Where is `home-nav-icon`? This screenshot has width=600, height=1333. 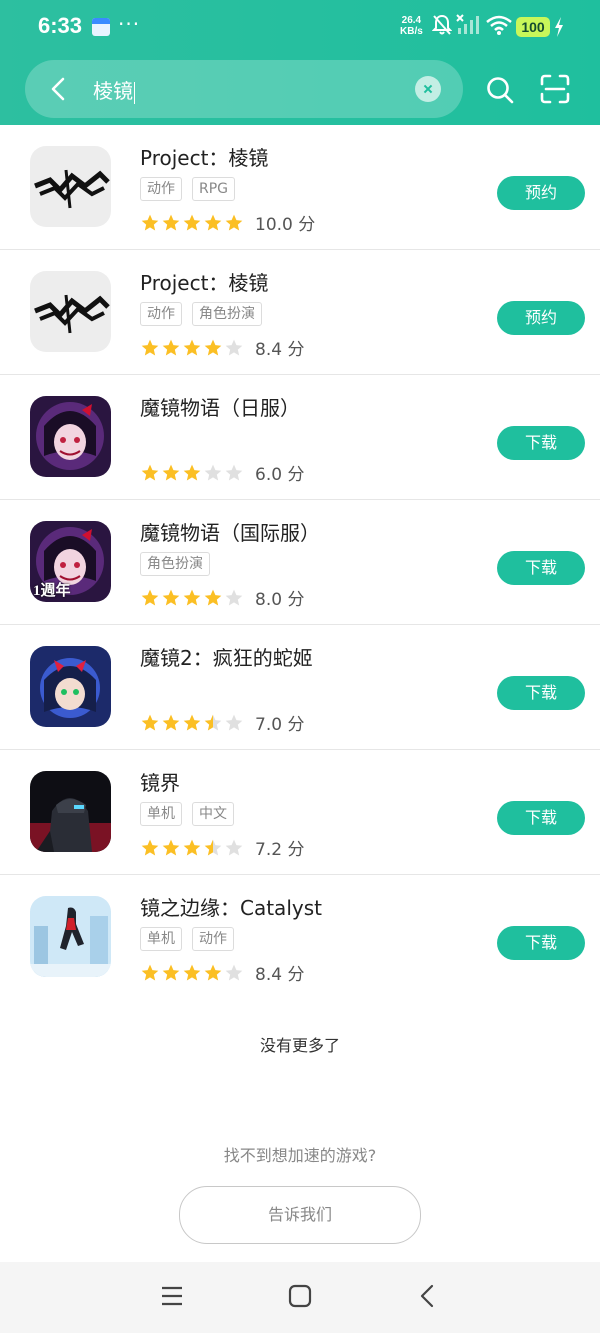 home-nav-icon is located at coordinates (300, 1296).